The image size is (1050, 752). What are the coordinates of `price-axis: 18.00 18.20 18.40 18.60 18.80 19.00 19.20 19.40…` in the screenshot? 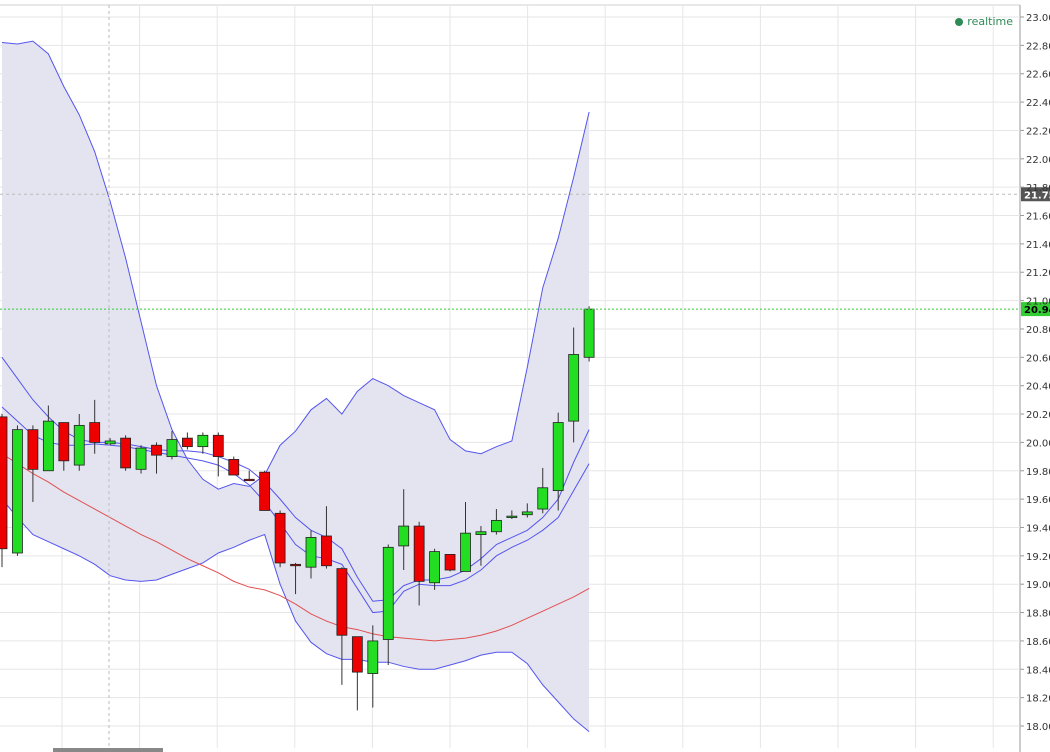 It's located at (1035, 373).